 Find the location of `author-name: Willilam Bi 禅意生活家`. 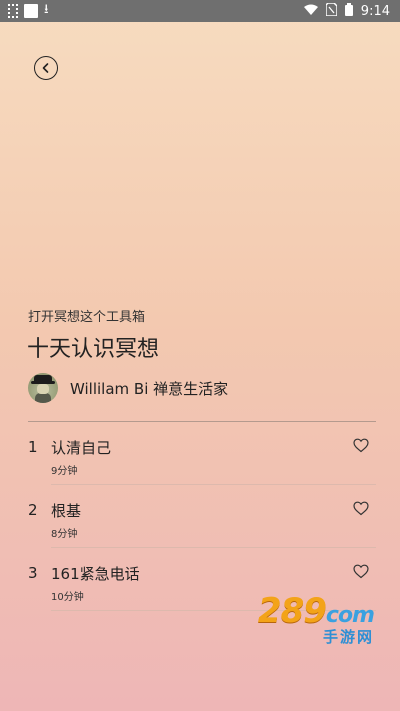

author-name: Willilam Bi 禅意生活家 is located at coordinates (149, 388).